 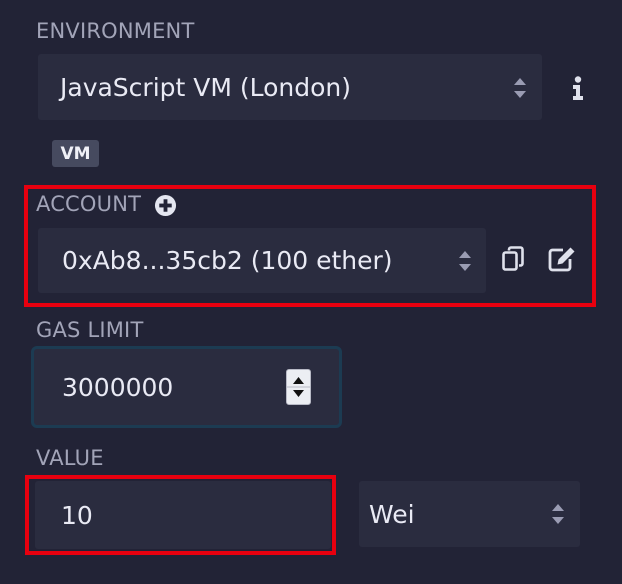 What do you see at coordinates (75, 153) in the screenshot?
I see `environment-badge: VM` at bounding box center [75, 153].